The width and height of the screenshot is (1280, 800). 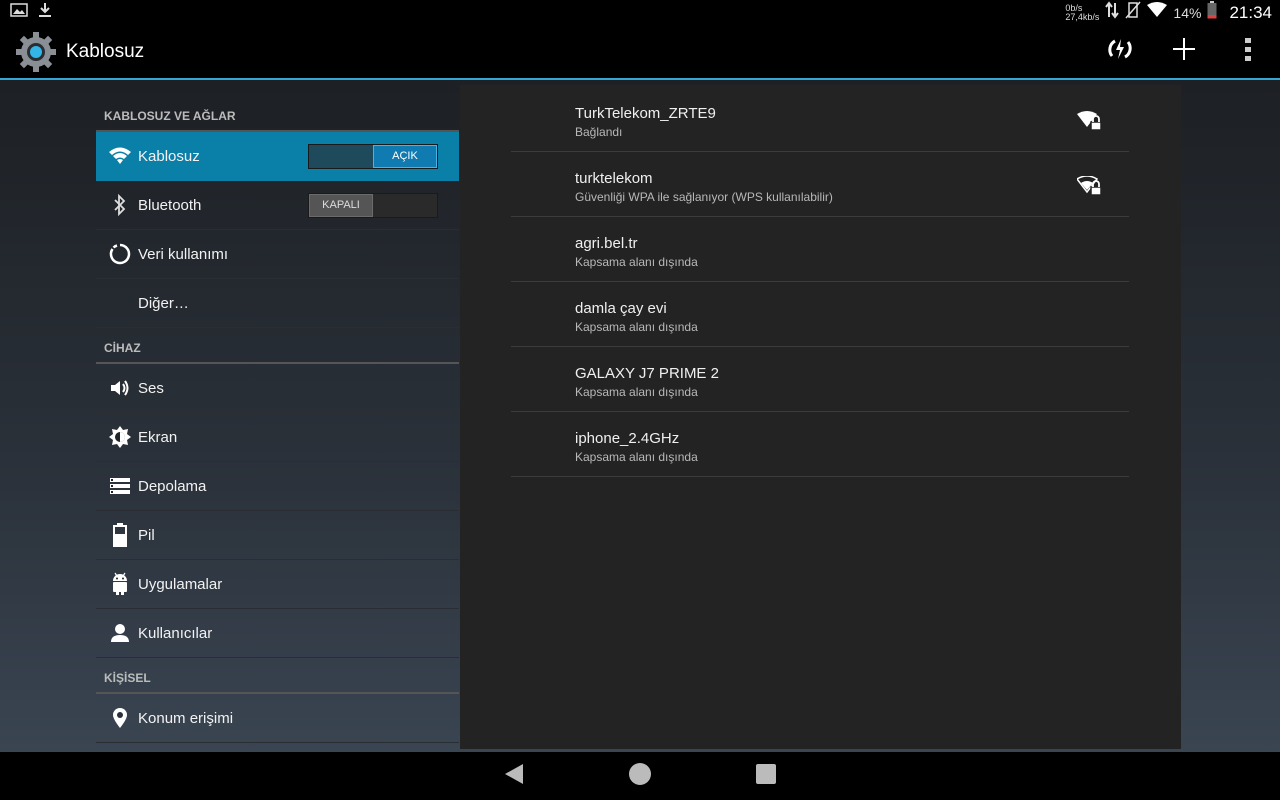 I want to click on network-status: Bağlandı, so click(x=599, y=132).